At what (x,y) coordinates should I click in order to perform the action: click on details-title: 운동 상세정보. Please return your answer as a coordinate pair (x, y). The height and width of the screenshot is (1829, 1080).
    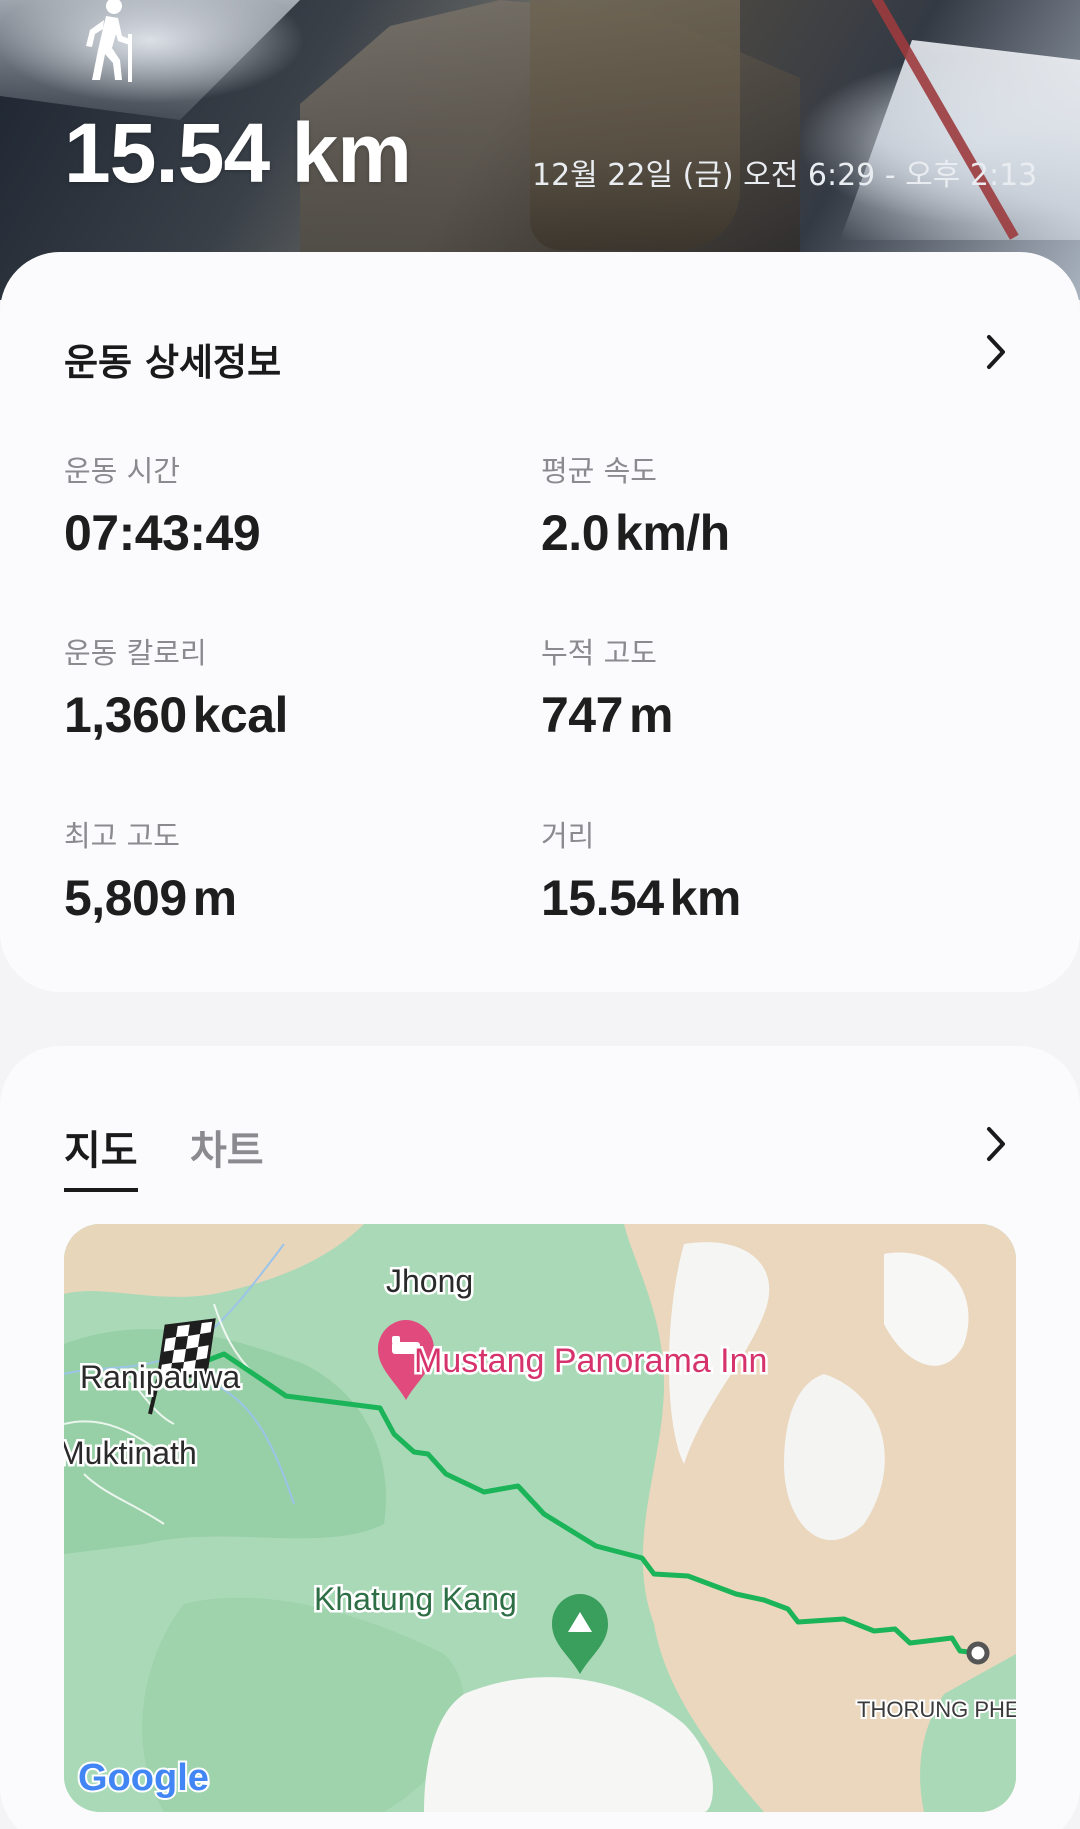
    Looking at the image, I should click on (173, 362).